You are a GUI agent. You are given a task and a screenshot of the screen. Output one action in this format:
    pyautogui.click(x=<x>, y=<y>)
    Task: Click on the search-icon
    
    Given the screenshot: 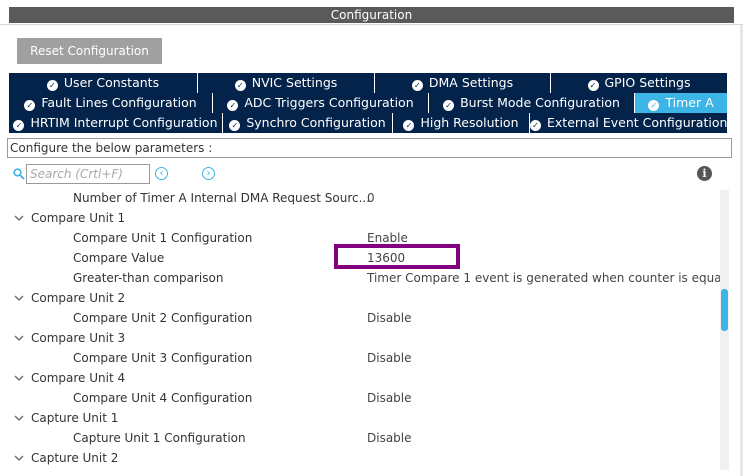 What is the action you would take?
    pyautogui.click(x=19, y=175)
    